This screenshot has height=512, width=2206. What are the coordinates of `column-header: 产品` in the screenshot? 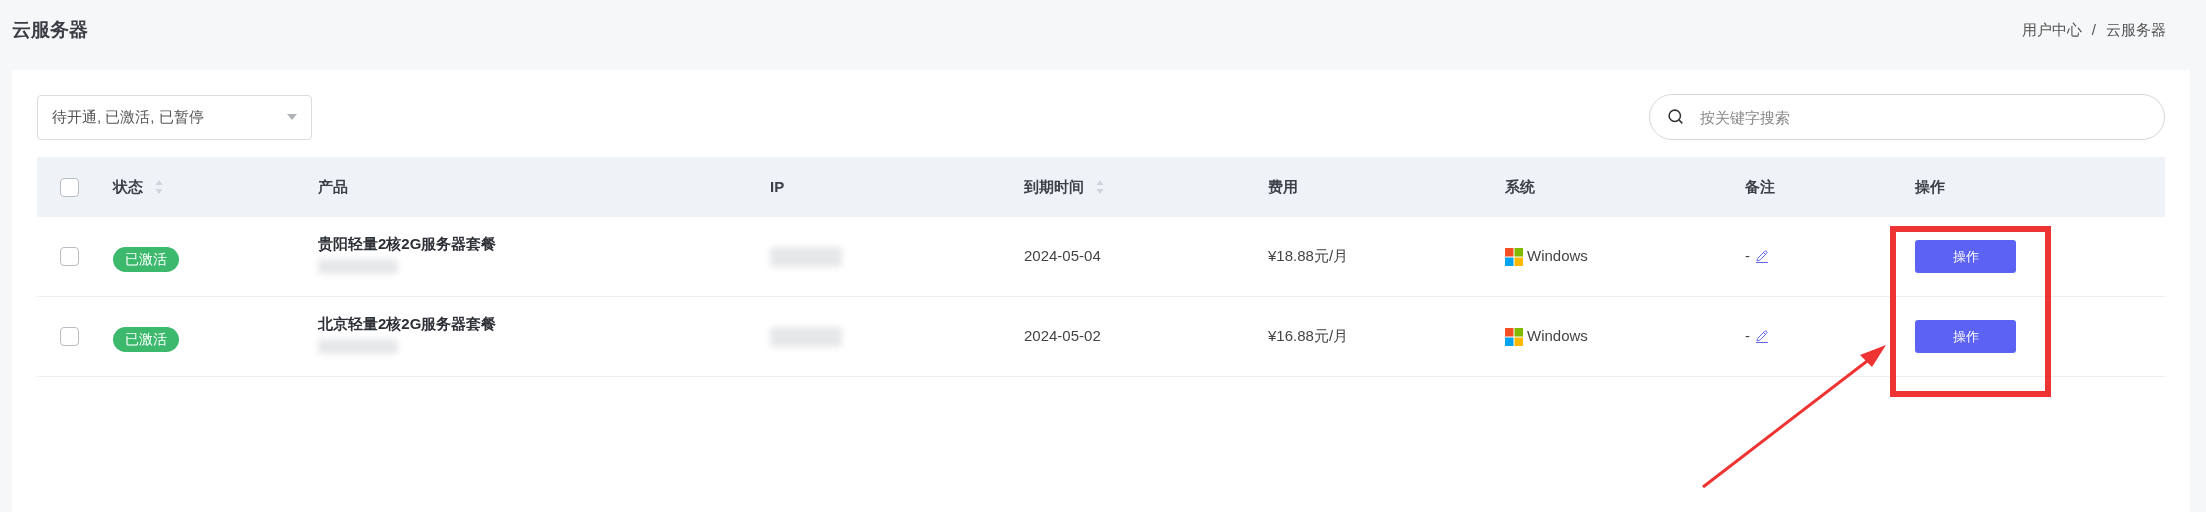 It's located at (333, 186).